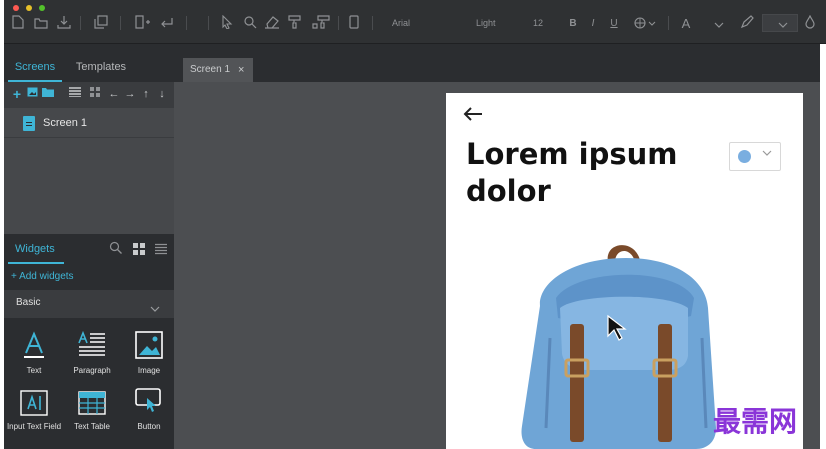 Image resolution: width=826 pixels, height=449 pixels. Describe the element at coordinates (48, 94) in the screenshot. I see `add-folder-icon` at that location.